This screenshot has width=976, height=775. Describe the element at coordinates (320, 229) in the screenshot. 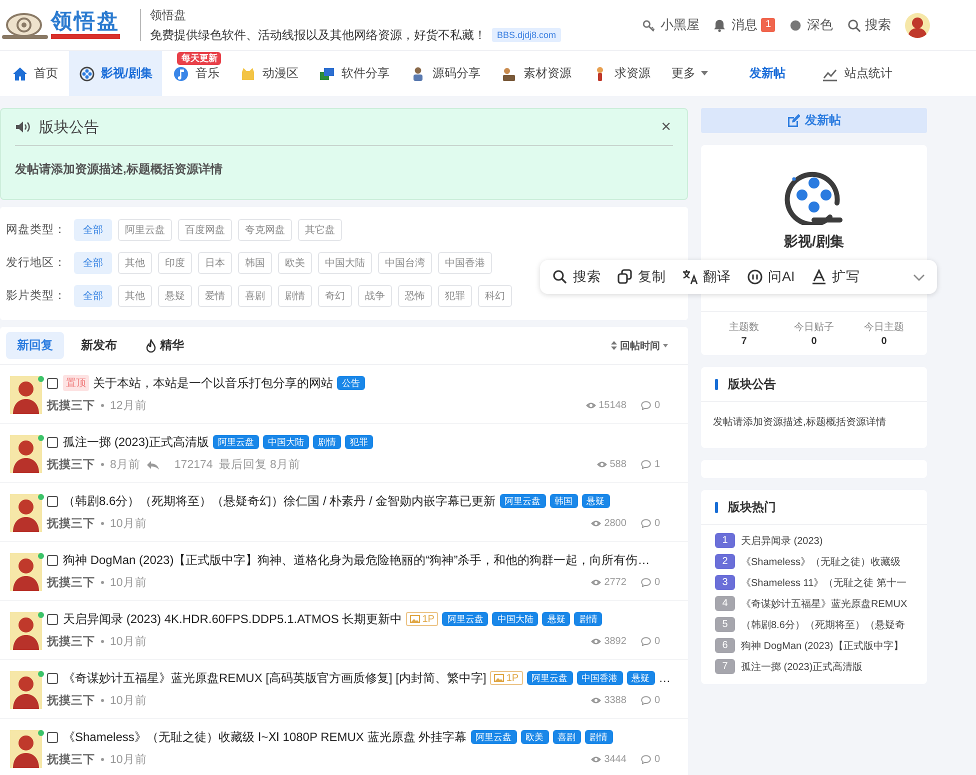

I see `filter-option: 其它盘` at that location.